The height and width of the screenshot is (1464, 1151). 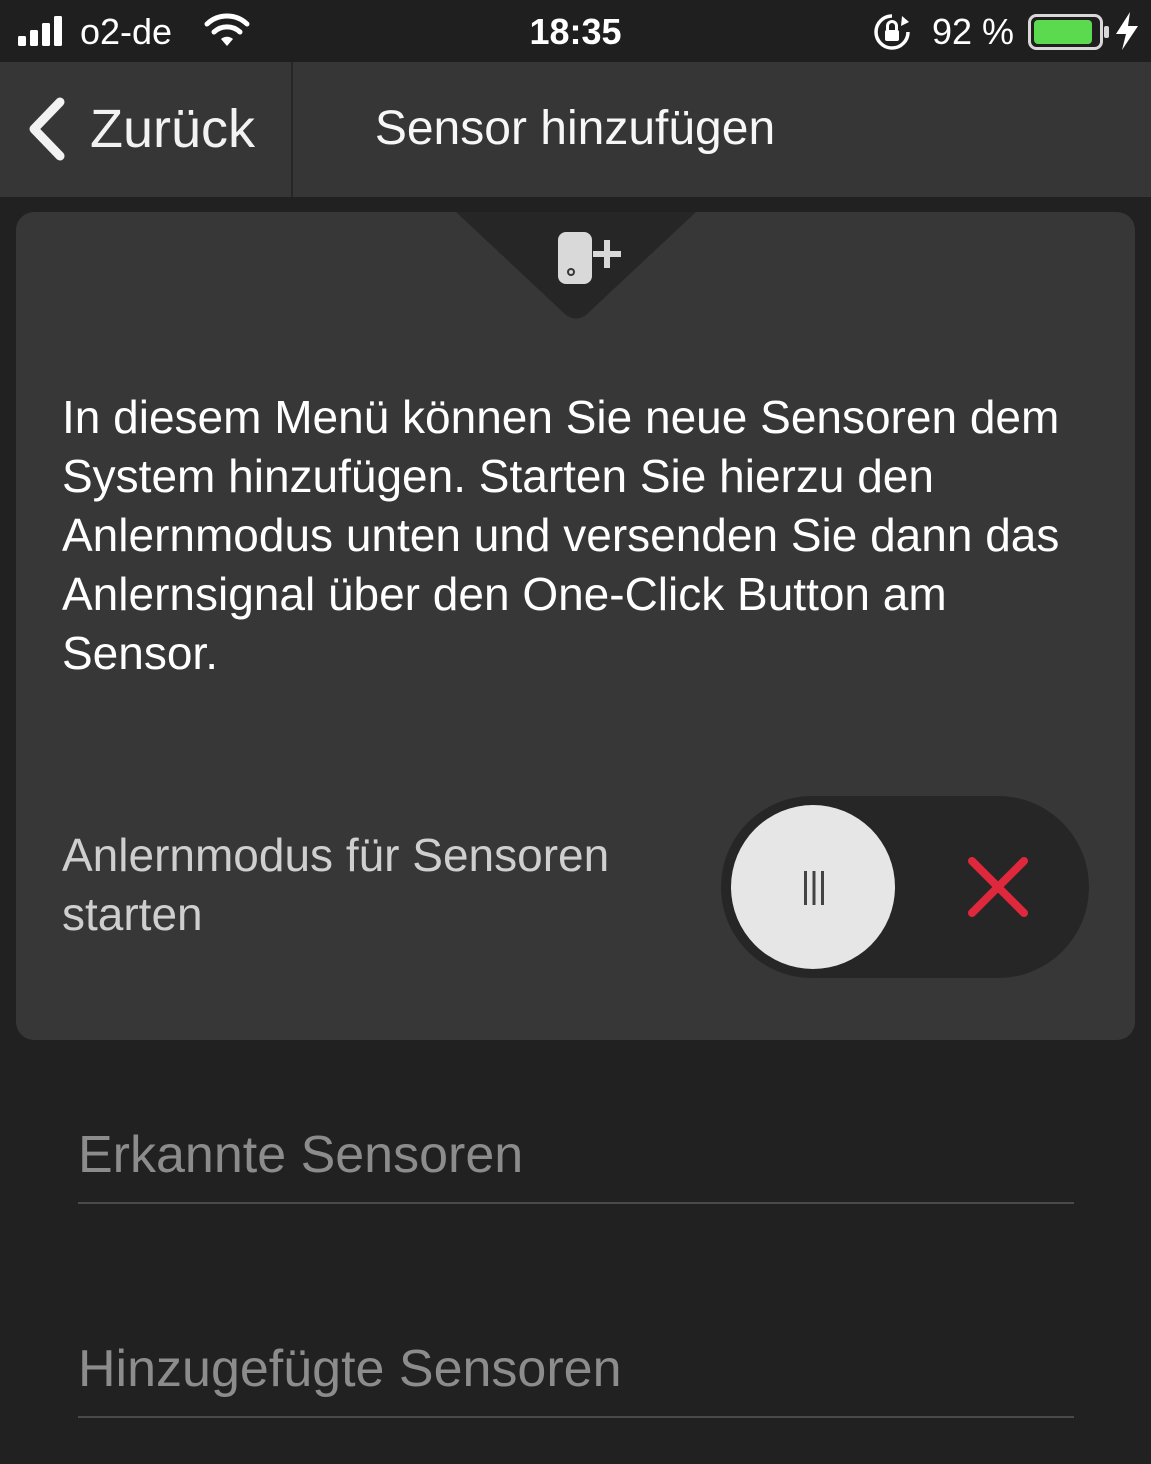 What do you see at coordinates (973, 31) in the screenshot?
I see `battery-percentage: 92 %` at bounding box center [973, 31].